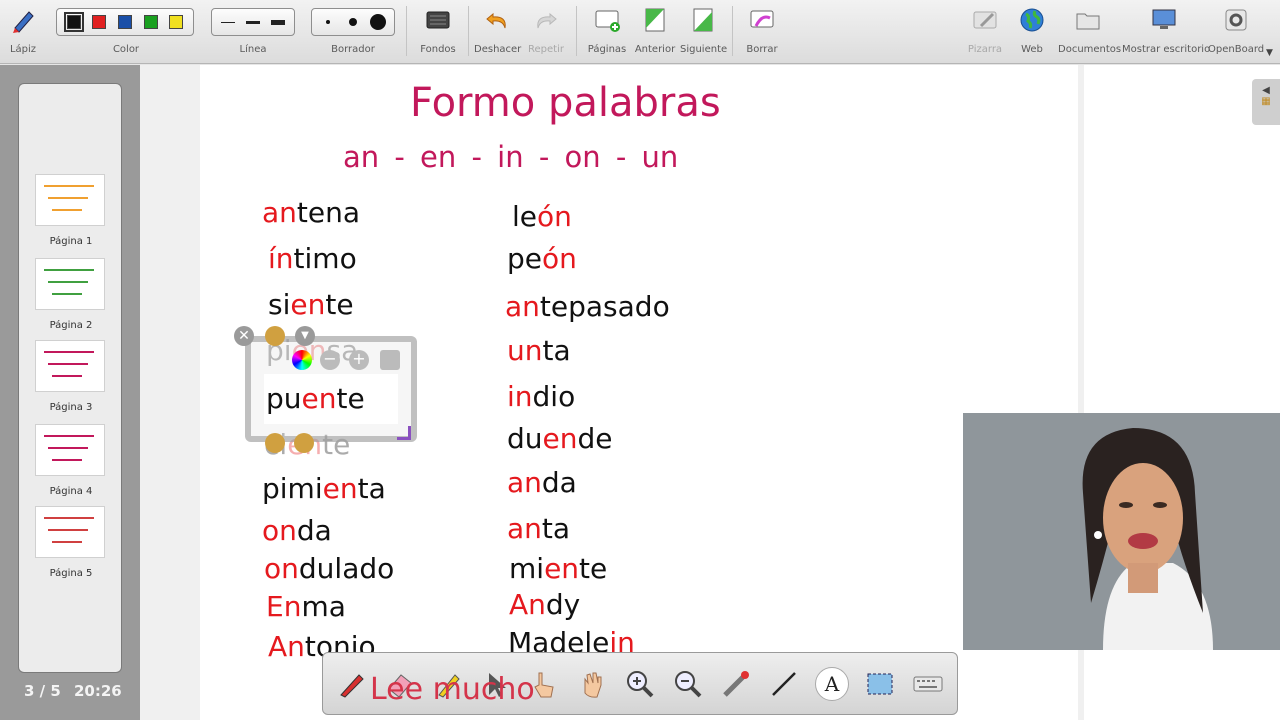 This screenshot has height=720, width=1280. Describe the element at coordinates (281, 258) in the screenshot. I see `word-red: ín` at that location.